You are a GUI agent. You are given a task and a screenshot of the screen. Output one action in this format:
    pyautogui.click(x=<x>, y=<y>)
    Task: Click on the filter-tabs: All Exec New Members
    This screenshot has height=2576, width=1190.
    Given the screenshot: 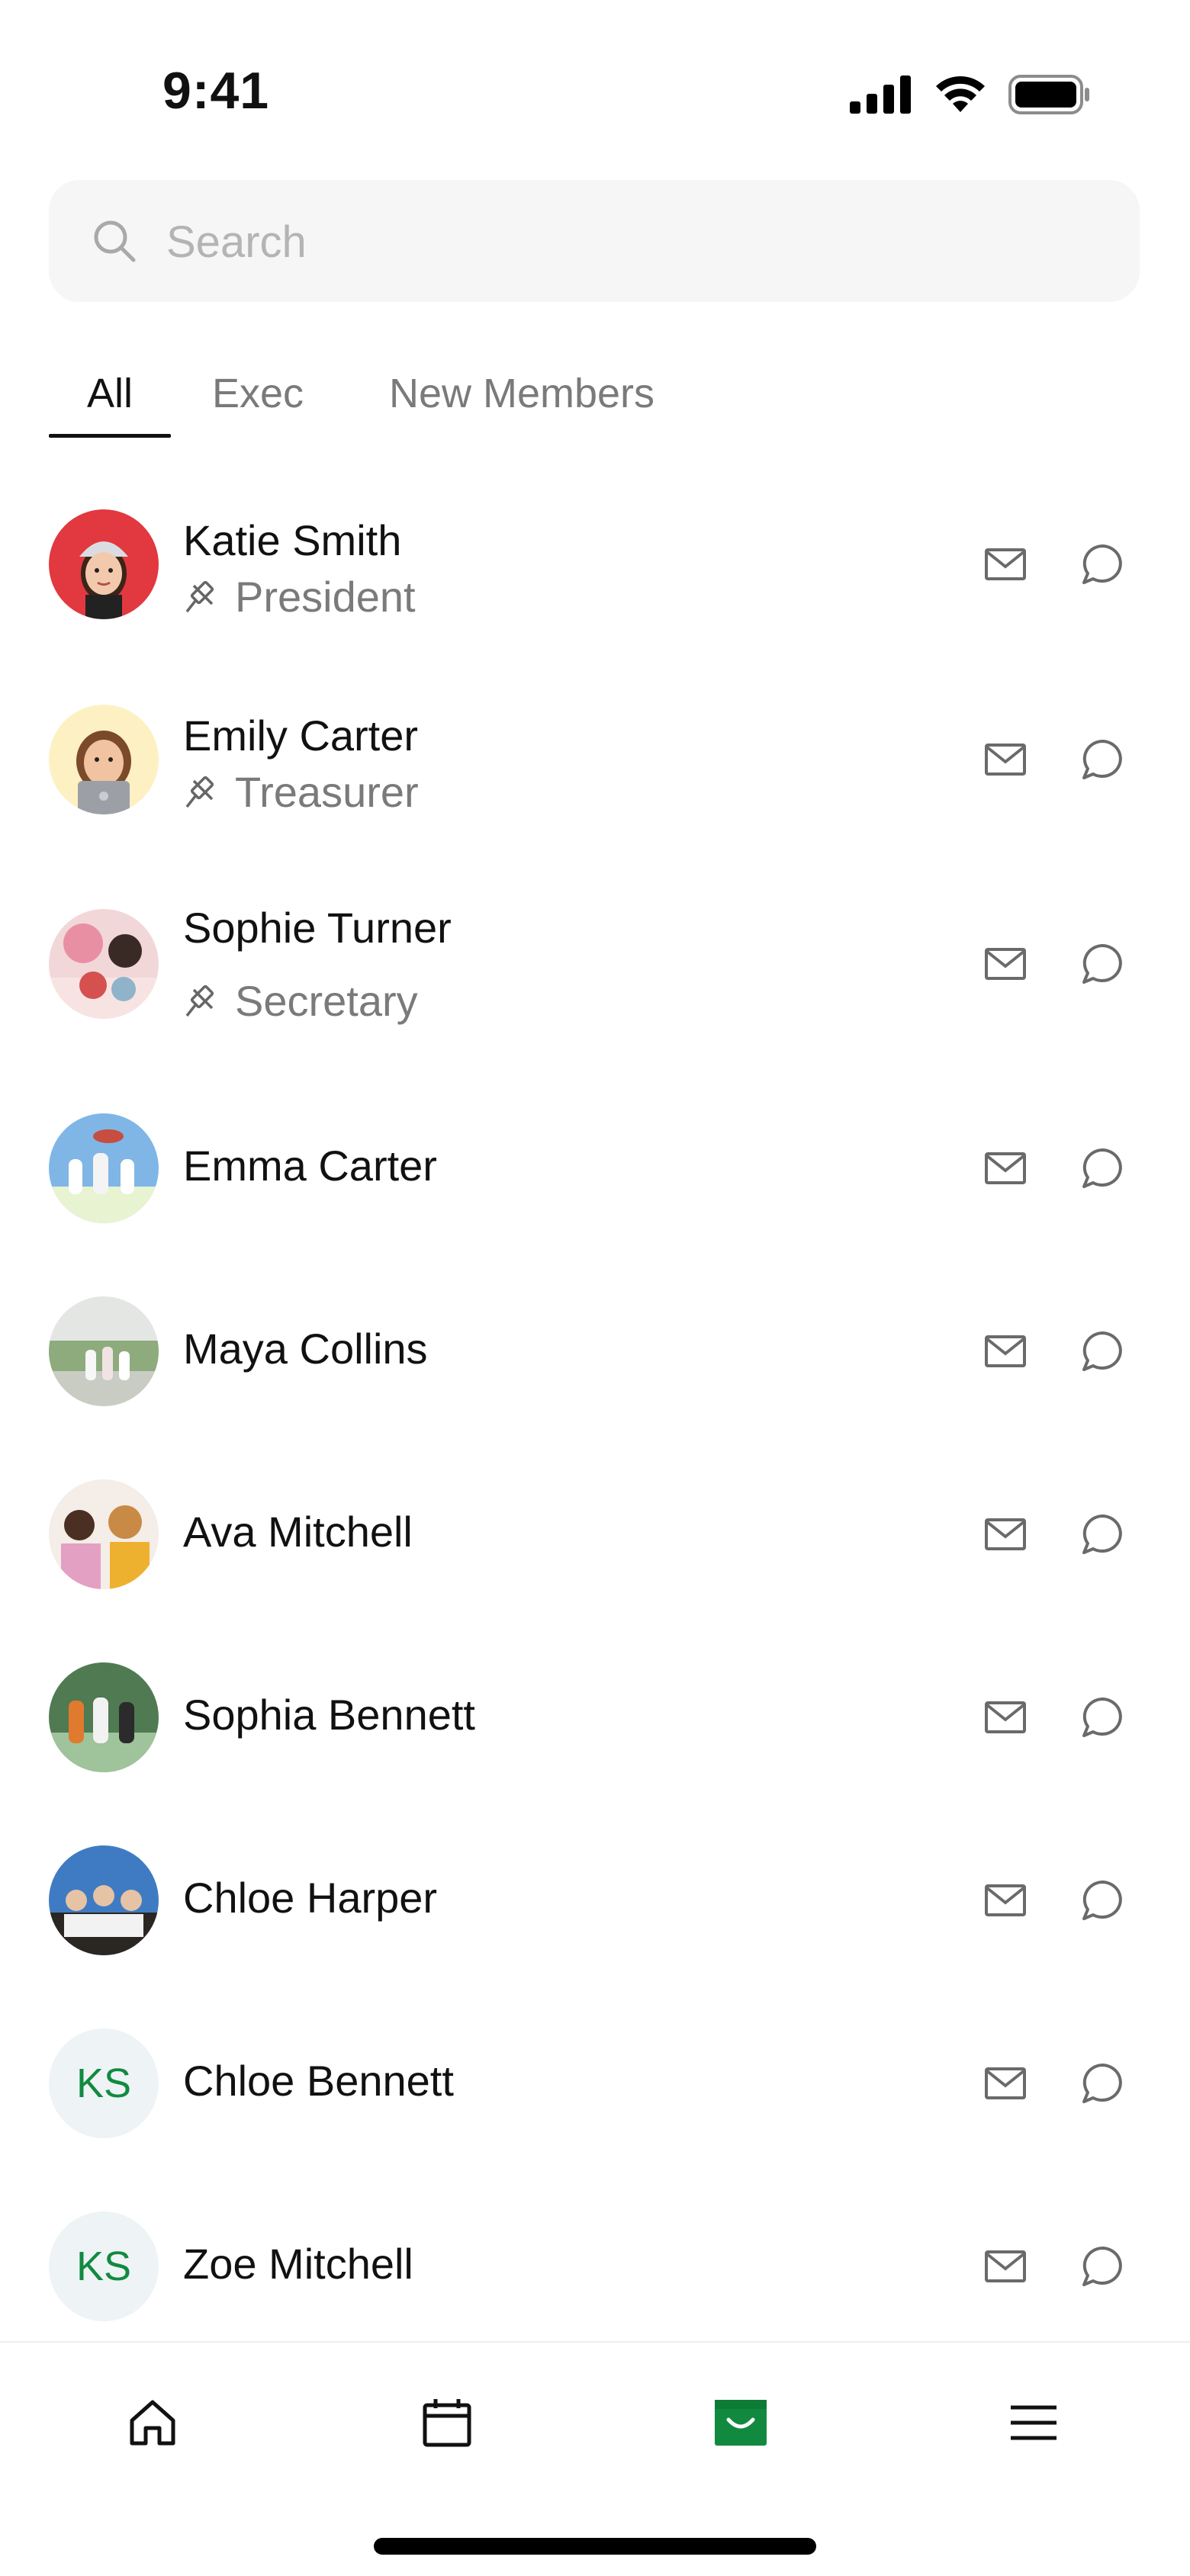 What is the action you would take?
    pyautogui.click(x=594, y=398)
    